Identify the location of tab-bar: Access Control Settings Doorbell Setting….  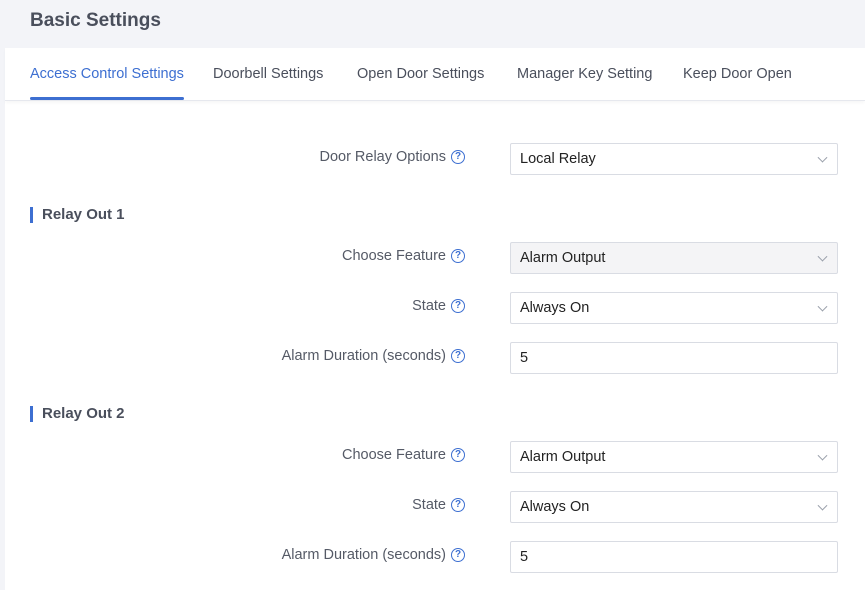
(435, 74).